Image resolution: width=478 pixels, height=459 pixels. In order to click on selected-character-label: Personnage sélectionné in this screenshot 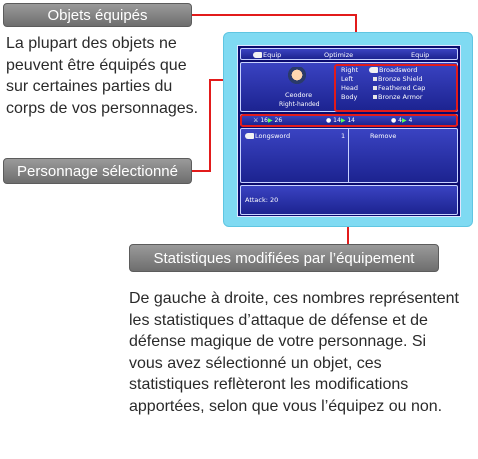, I will do `click(97, 171)`.